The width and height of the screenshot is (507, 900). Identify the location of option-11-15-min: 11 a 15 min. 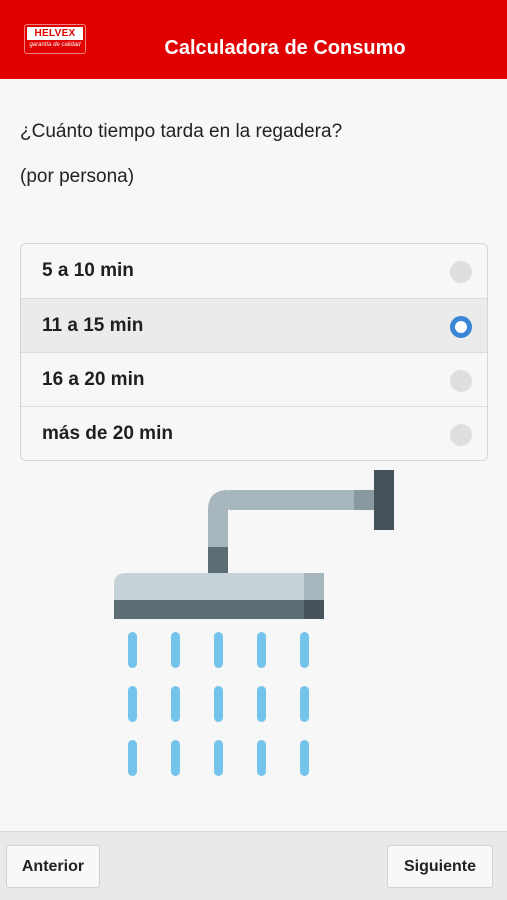
(254, 325).